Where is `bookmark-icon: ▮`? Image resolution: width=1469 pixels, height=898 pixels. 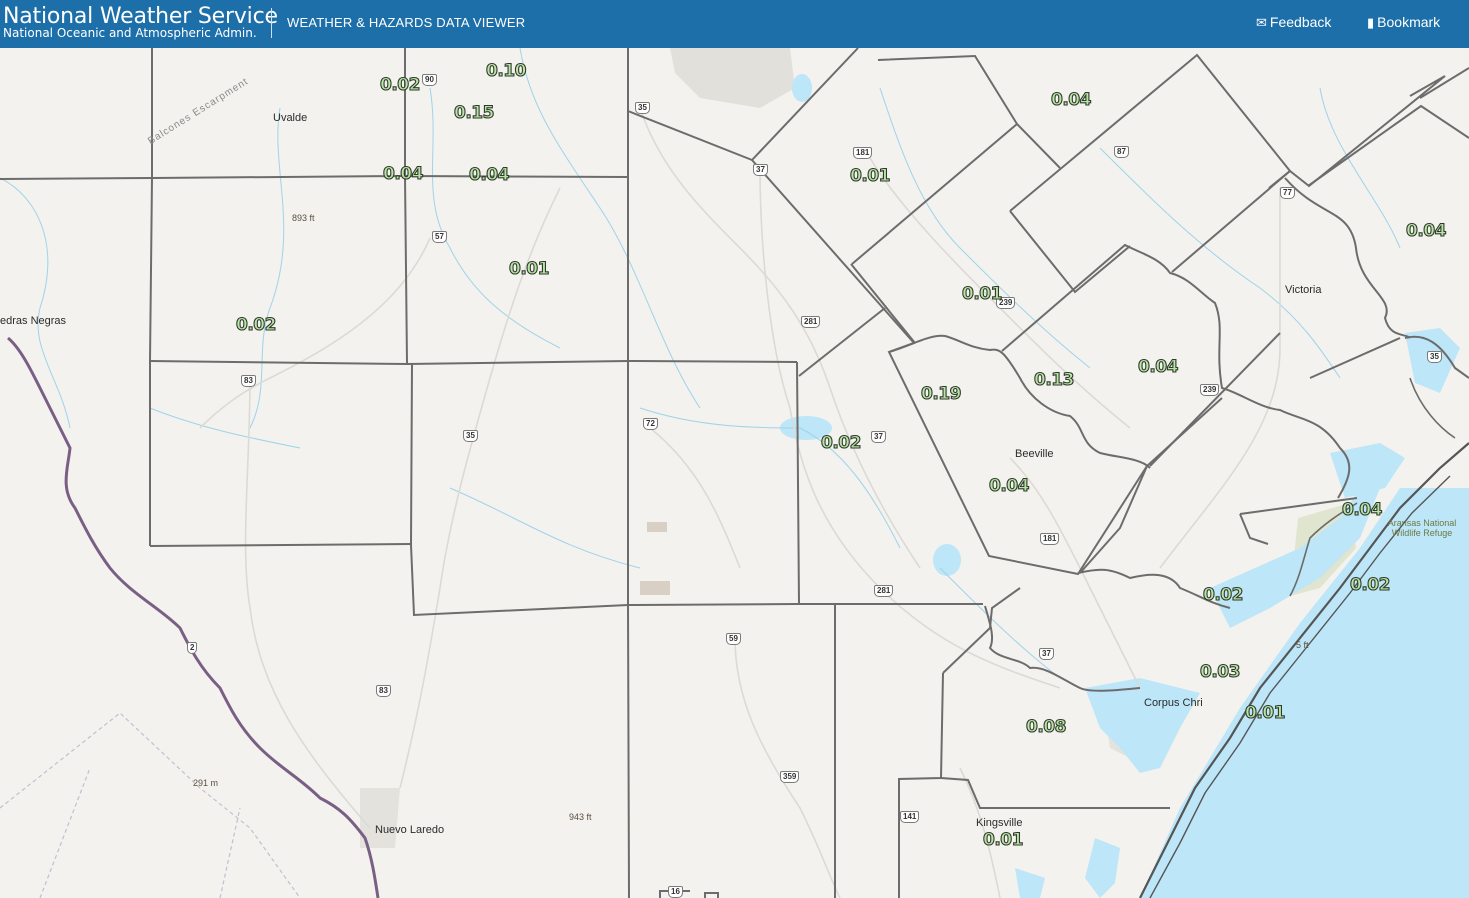
bookmark-icon: ▮ is located at coordinates (1371, 22).